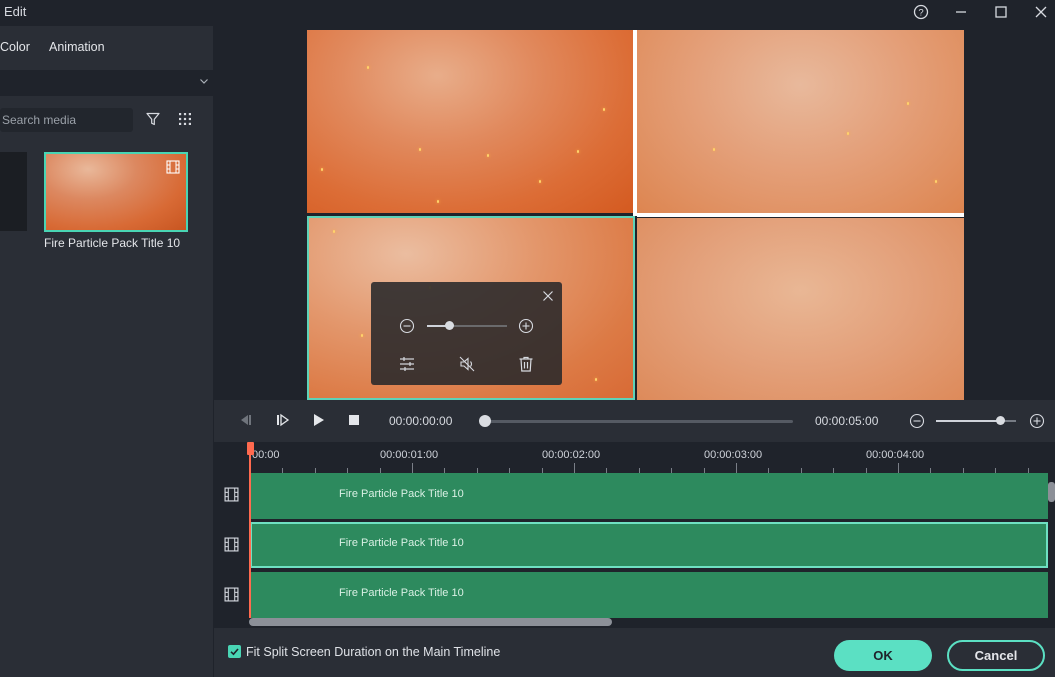  I want to click on timeline-vertical-scrollbar, so click(1051, 492).